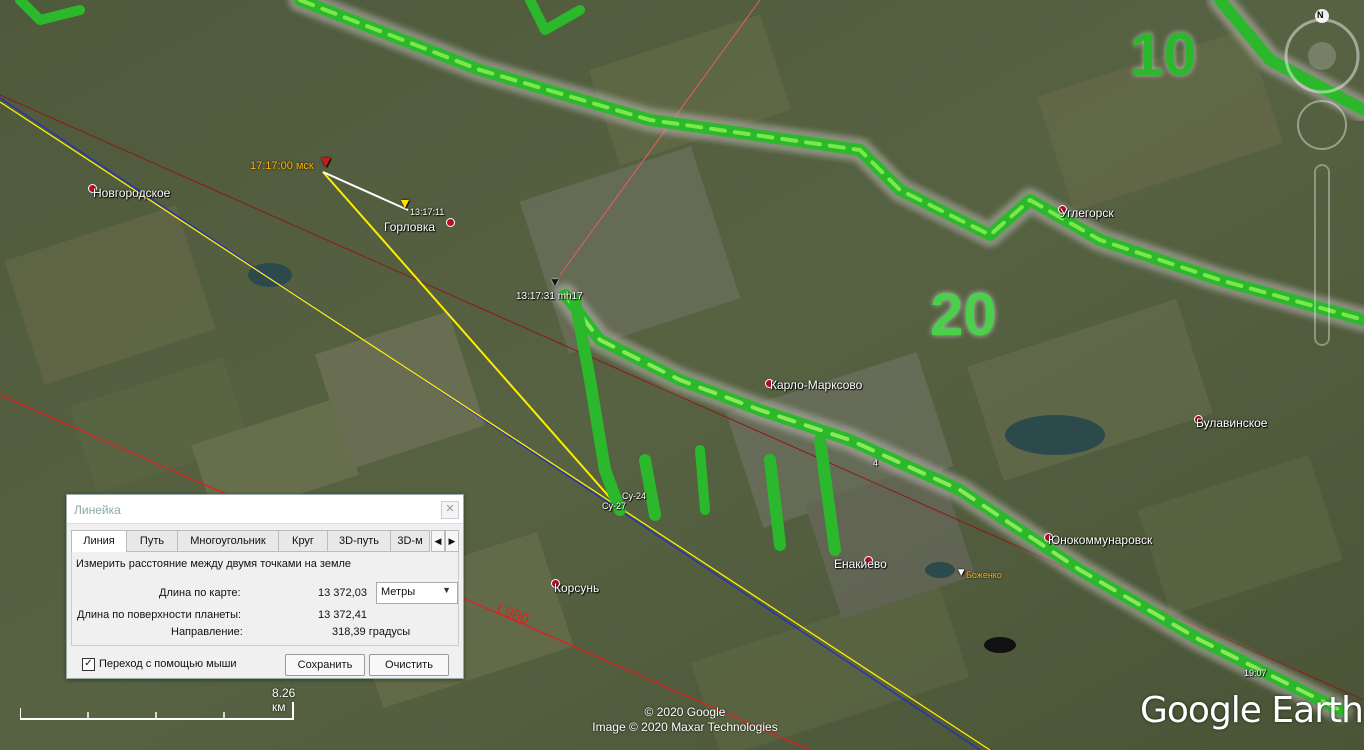  I want to click on chevron-down-icon: ▼, so click(446, 590).